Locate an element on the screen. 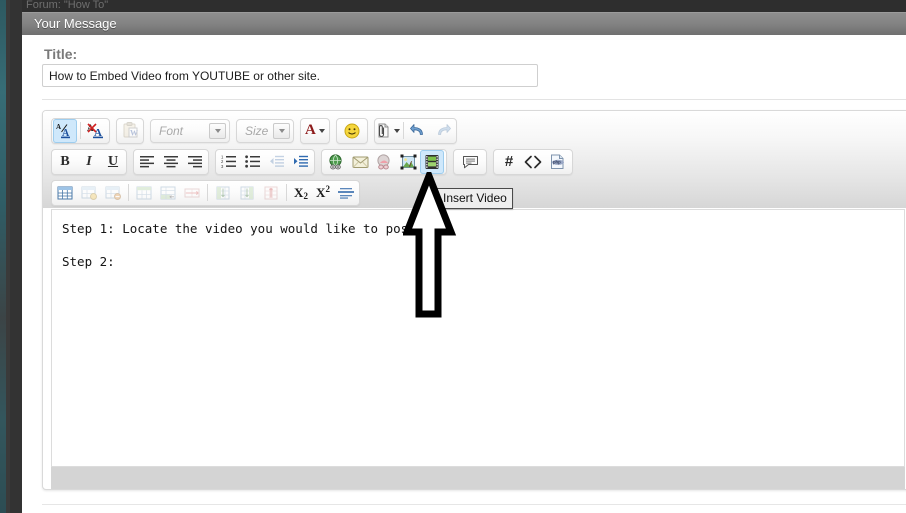  font-size-label: Size is located at coordinates (257, 130).